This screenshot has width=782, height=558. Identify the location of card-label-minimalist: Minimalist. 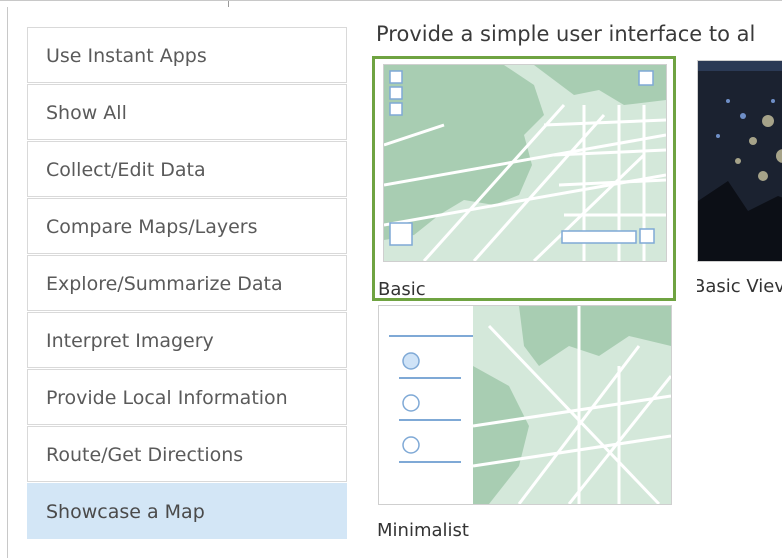
(423, 530).